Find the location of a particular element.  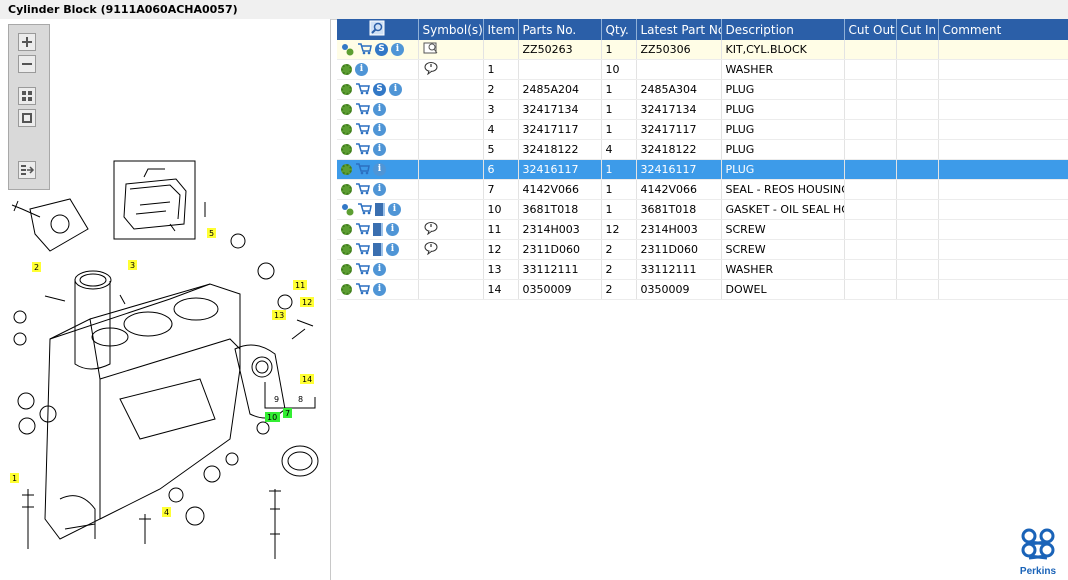

table-row: i 6 32416117 1 32416117 PLUG is located at coordinates (702, 169).